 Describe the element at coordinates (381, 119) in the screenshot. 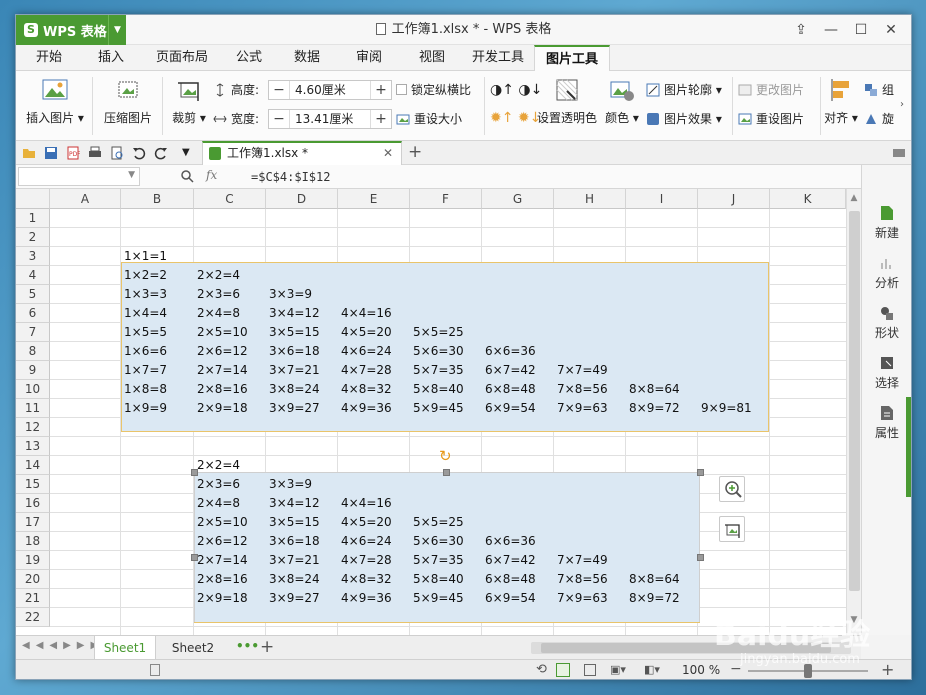

I see `width-increase-button: +` at that location.